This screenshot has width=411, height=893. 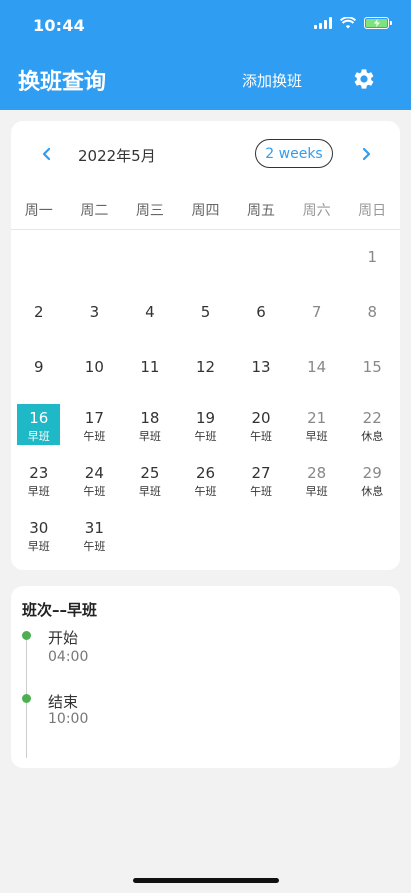 What do you see at coordinates (39, 528) in the screenshot?
I see `day-number: 30` at bounding box center [39, 528].